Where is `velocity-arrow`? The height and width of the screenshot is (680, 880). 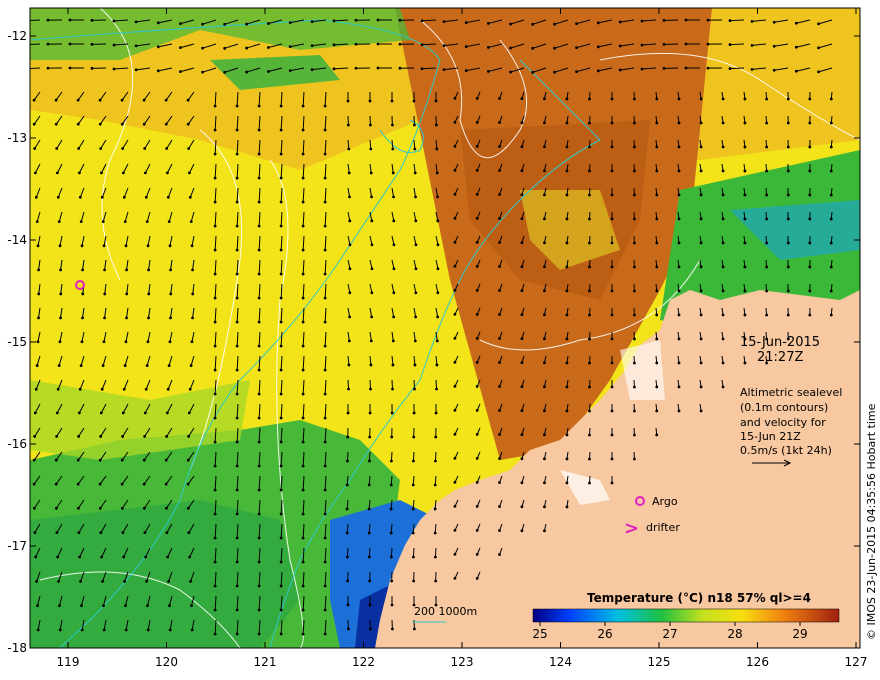
velocity-arrow is located at coordinates (737, 20).